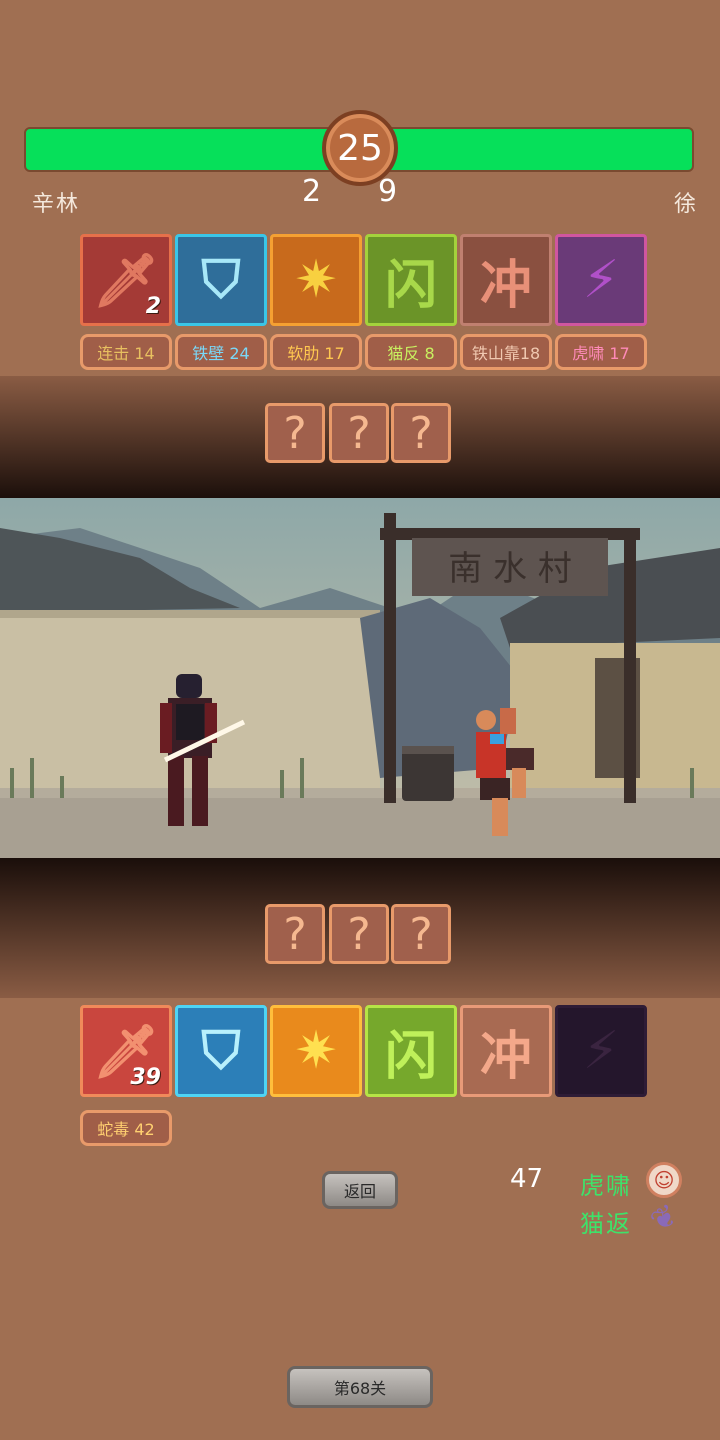 This screenshot has width=720, height=1440. Describe the element at coordinates (360, 1190) in the screenshot. I see `back-button: 返回` at that location.